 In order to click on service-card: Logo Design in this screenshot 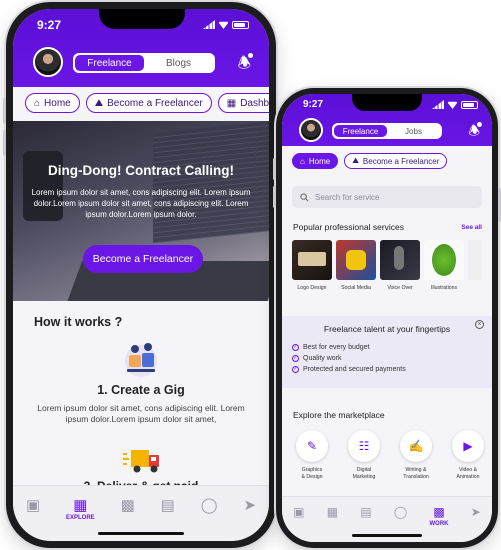, I will do `click(312, 265)`.